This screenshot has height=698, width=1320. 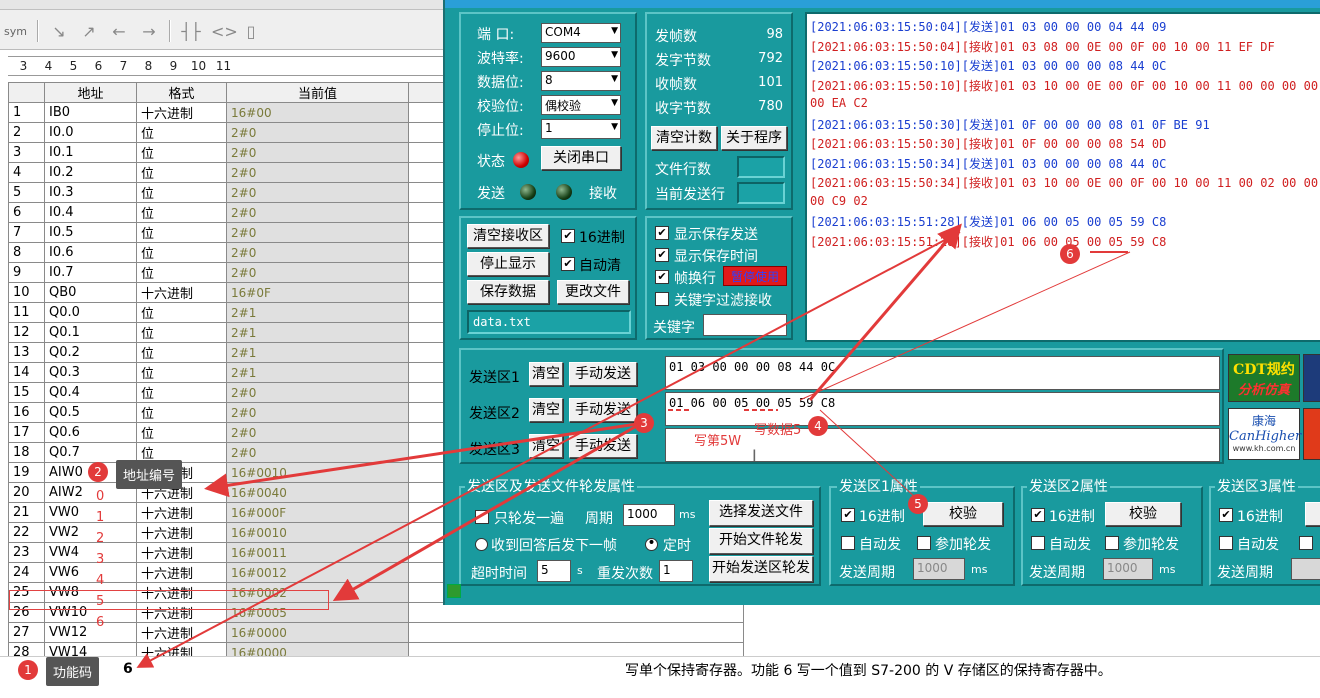 What do you see at coordinates (508, 292) in the screenshot?
I see `save-data-button: 保存数据` at bounding box center [508, 292].